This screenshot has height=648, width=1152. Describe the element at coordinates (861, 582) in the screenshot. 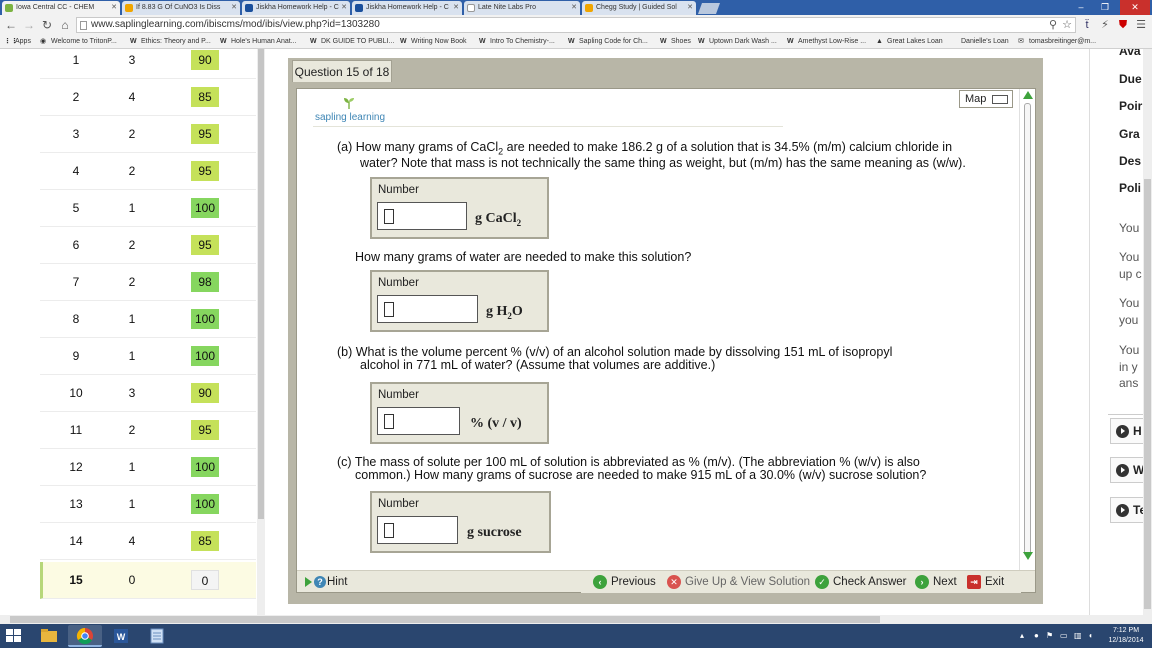

I see `check-answer-button: ✓ Check Answer` at that location.